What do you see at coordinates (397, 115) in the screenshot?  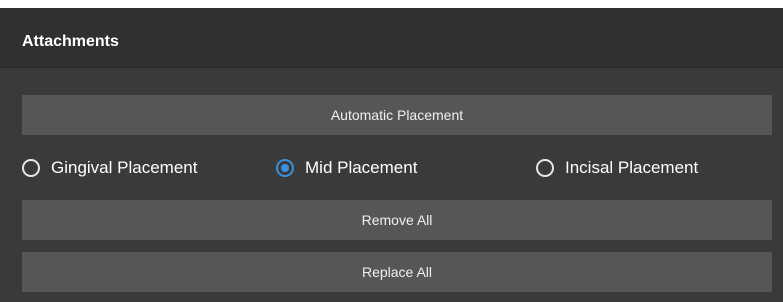 I see `automatic-placement-button: Automatic Placement` at bounding box center [397, 115].